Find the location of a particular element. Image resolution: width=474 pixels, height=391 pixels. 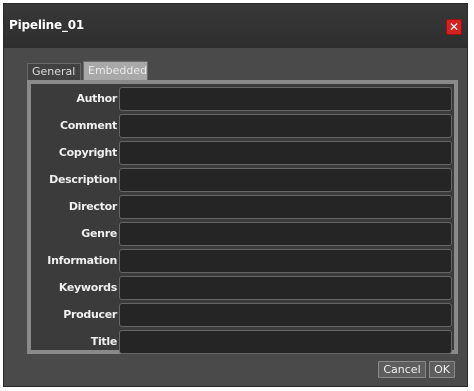

genre-field is located at coordinates (285, 234).